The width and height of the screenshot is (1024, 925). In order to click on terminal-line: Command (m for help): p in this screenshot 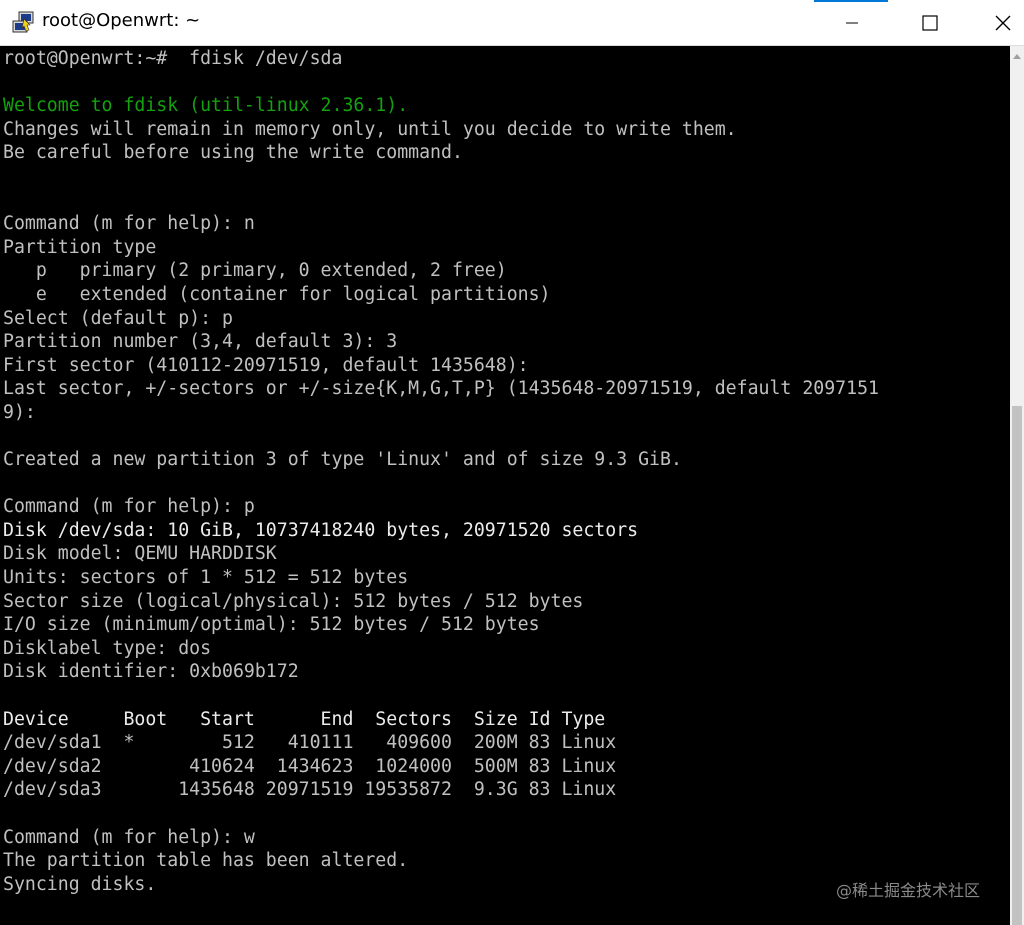, I will do `click(129, 507)`.